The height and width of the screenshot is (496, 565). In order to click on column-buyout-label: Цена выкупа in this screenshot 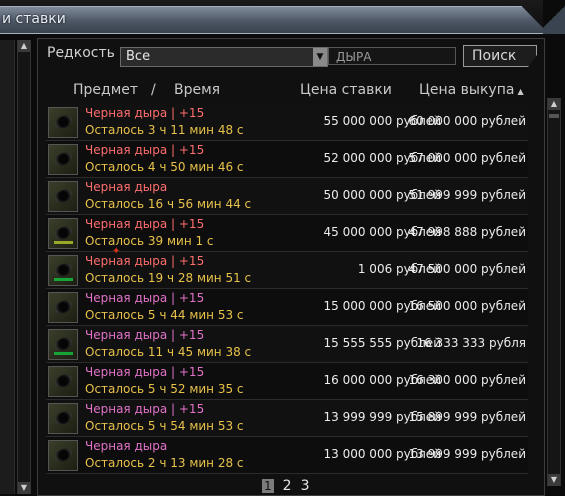, I will do `click(467, 90)`.